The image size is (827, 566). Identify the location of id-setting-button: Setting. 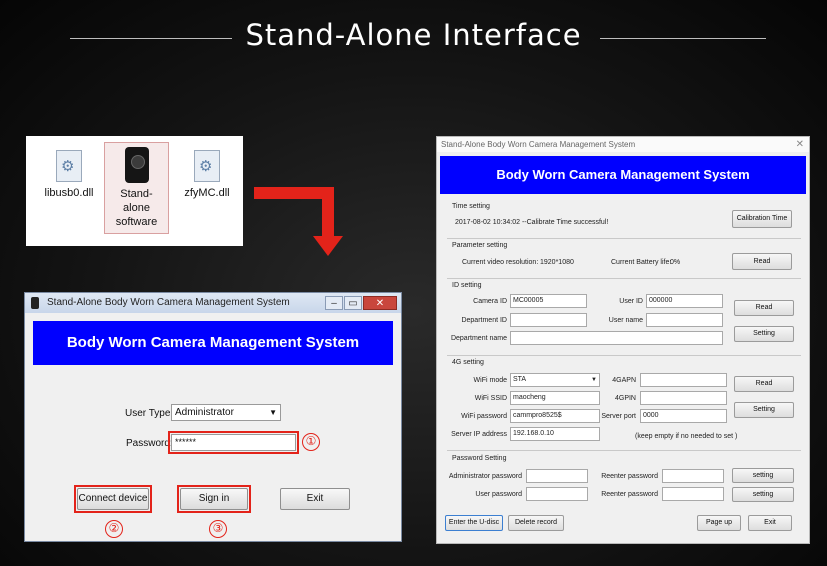
(764, 334).